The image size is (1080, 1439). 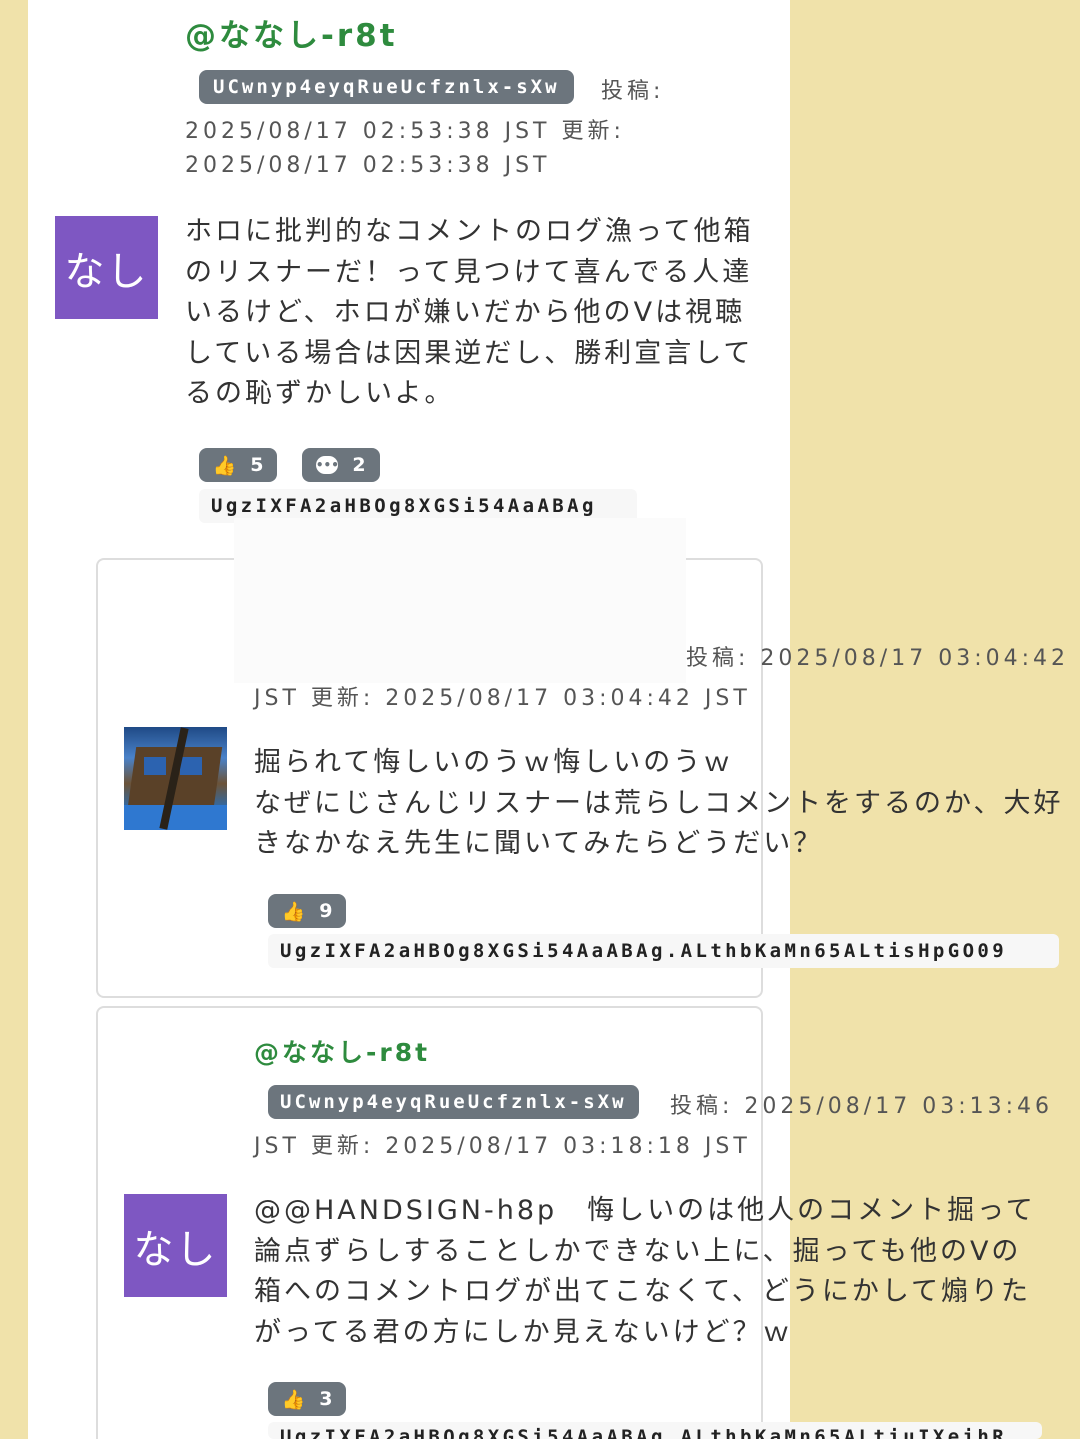 I want to click on hidden-user-block, so click(x=460, y=600).